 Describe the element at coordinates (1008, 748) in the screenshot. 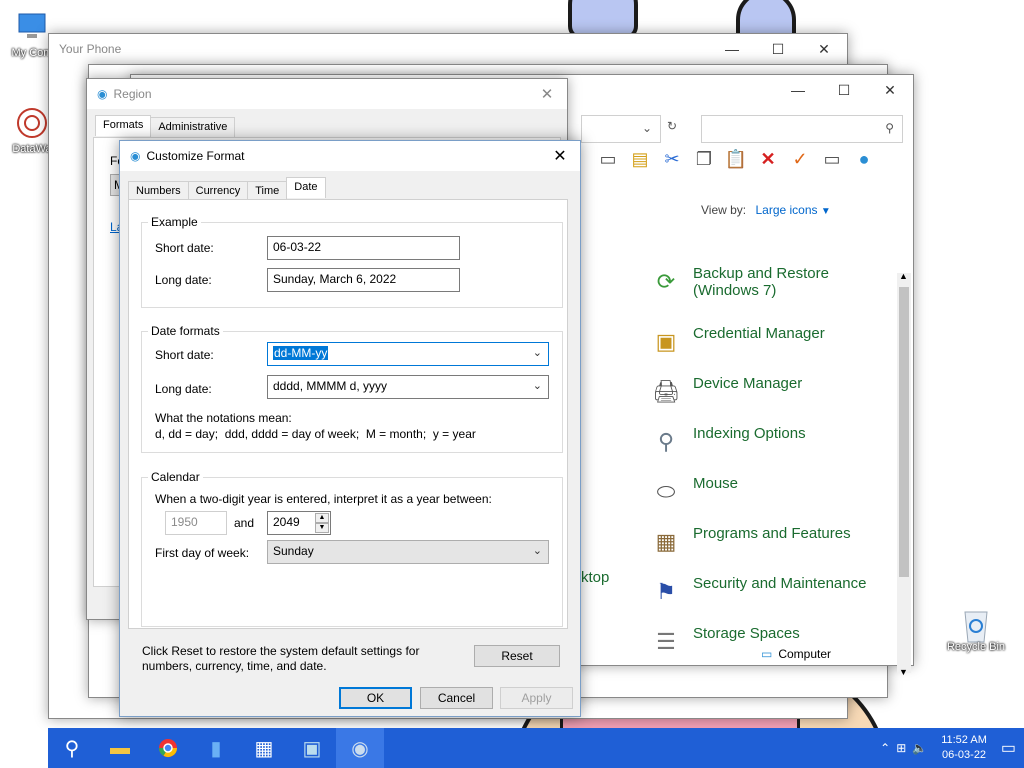

I see `notification-icon: ▭` at that location.